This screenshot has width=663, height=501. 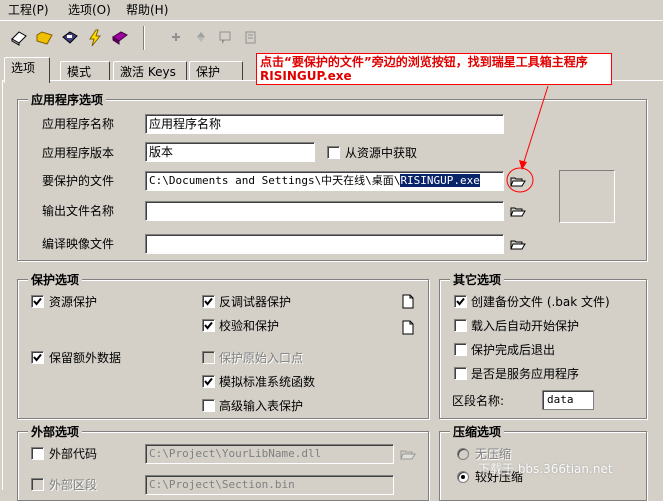 What do you see at coordinates (79, 72) in the screenshot?
I see `tab-mode-label: 模式` at bounding box center [79, 72].